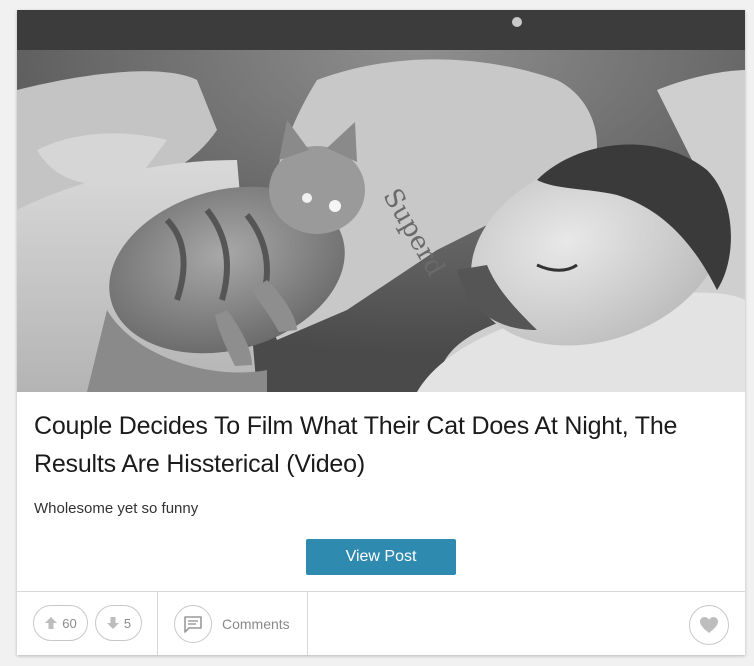  What do you see at coordinates (51, 623) in the screenshot?
I see `arrow-up-icon` at bounding box center [51, 623].